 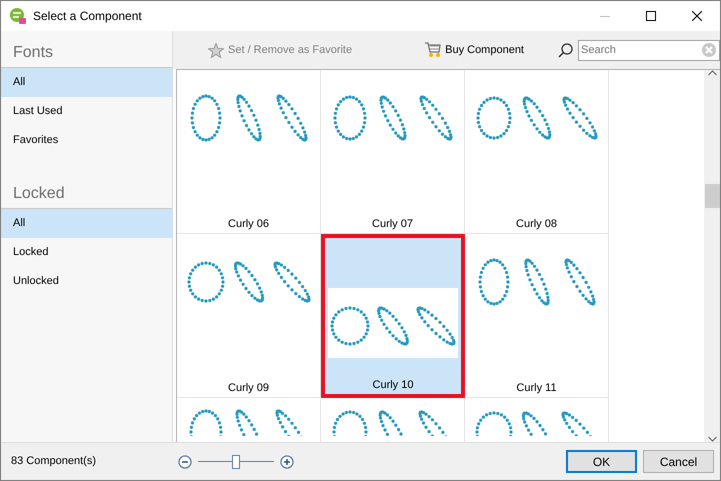 I want to click on sidebar-item: Last Used, so click(x=86, y=111).